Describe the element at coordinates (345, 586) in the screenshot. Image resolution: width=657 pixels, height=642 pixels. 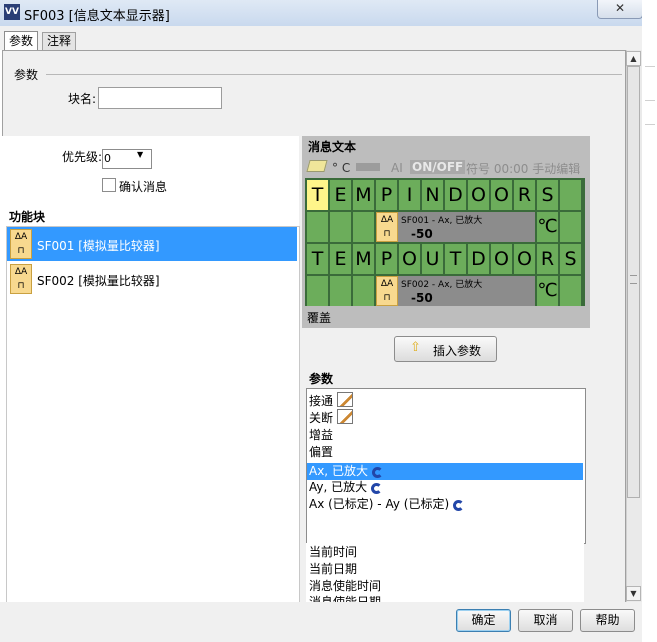
I see `time-item: 消息使能时间` at that location.